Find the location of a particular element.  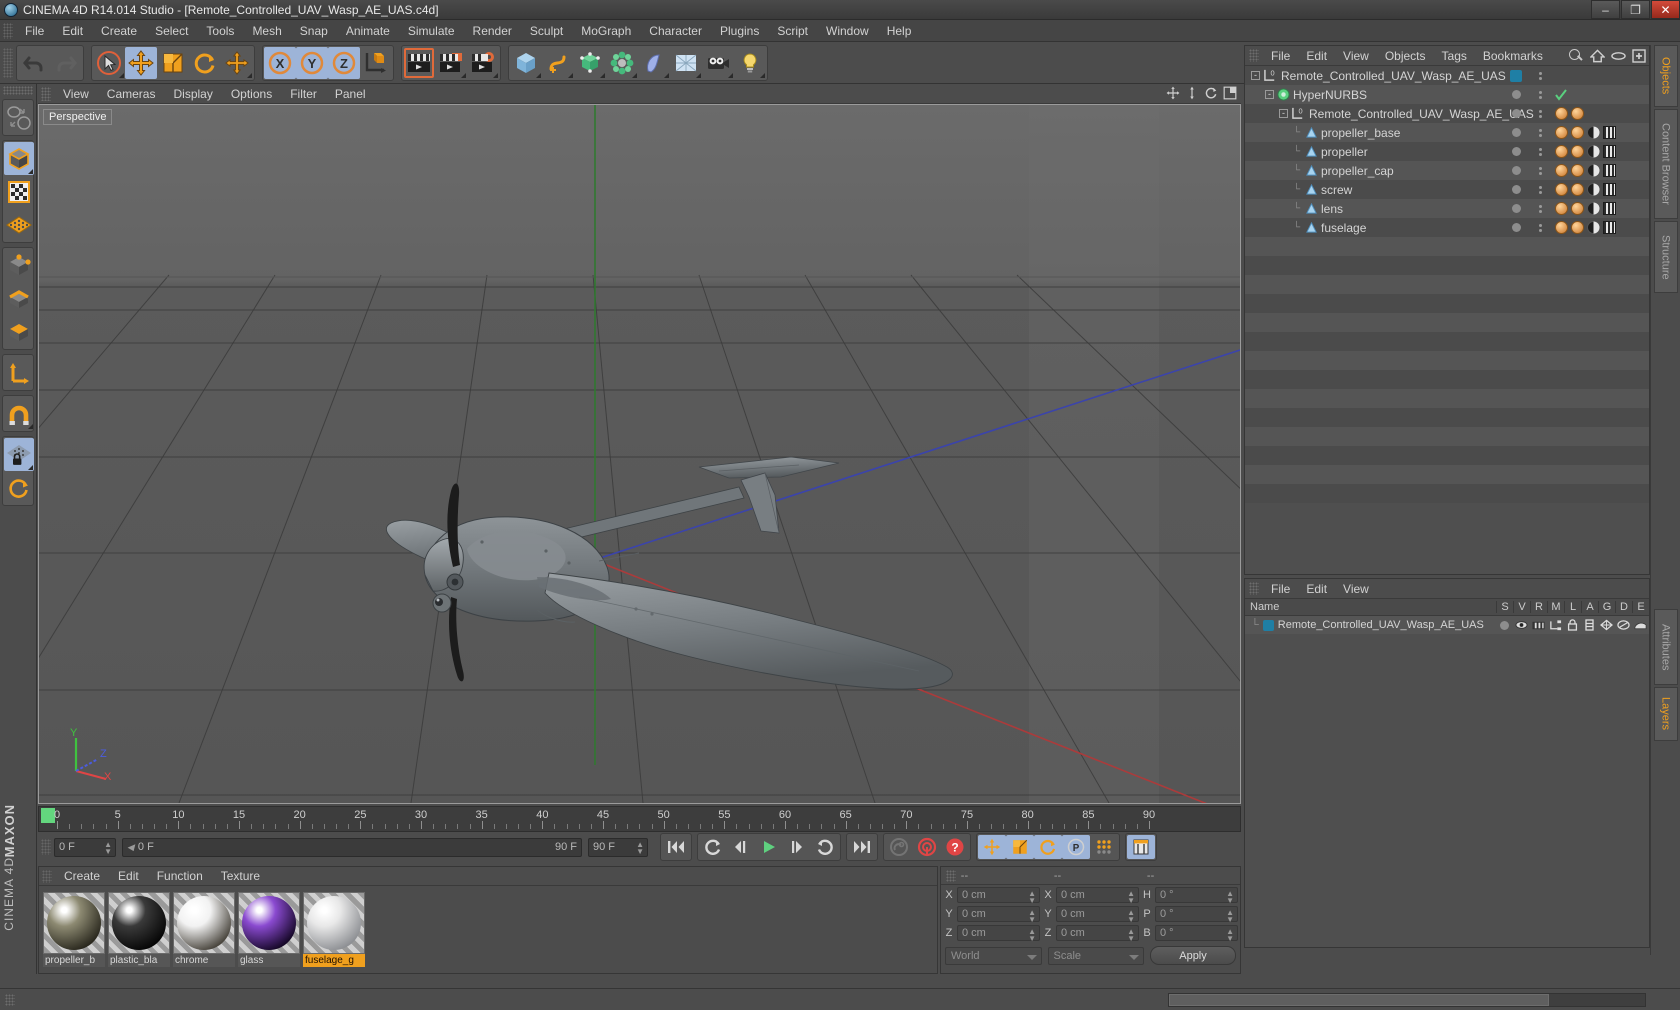

manager-tree-icon is located at coordinates (1555, 625).